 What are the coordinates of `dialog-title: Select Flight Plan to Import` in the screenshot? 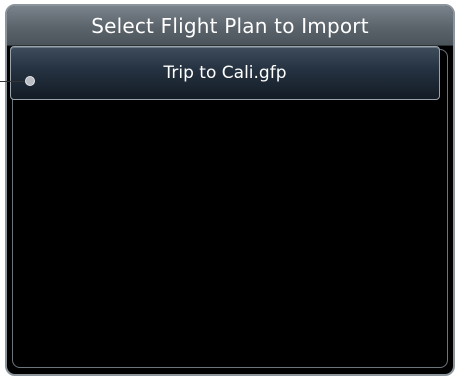 It's located at (230, 25).